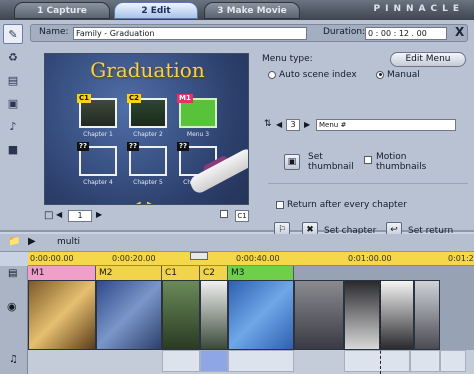 The width and height of the screenshot is (474, 374). What do you see at coordinates (406, 33) in the screenshot?
I see `duration-field: 0 : 00 : 12 . 00` at bounding box center [406, 33].